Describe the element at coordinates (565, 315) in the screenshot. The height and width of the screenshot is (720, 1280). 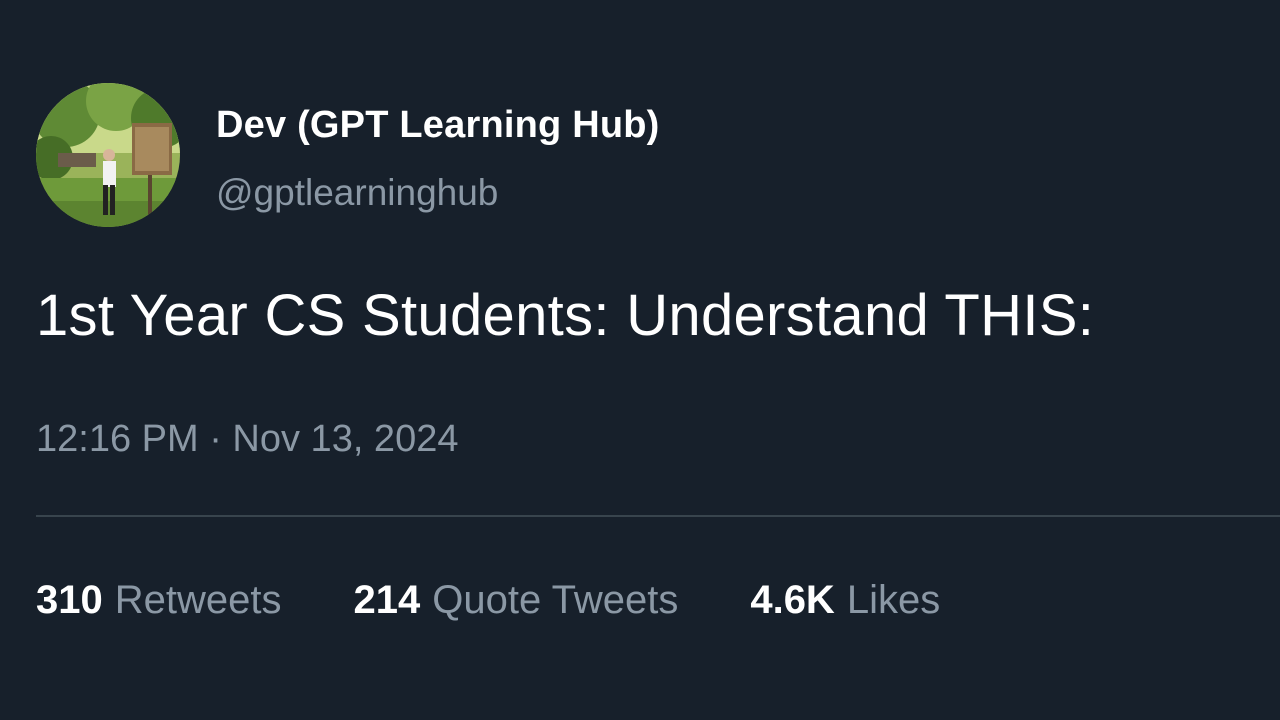
I see `tweet-text: 1st Year CS Students: Understand THIS:` at that location.